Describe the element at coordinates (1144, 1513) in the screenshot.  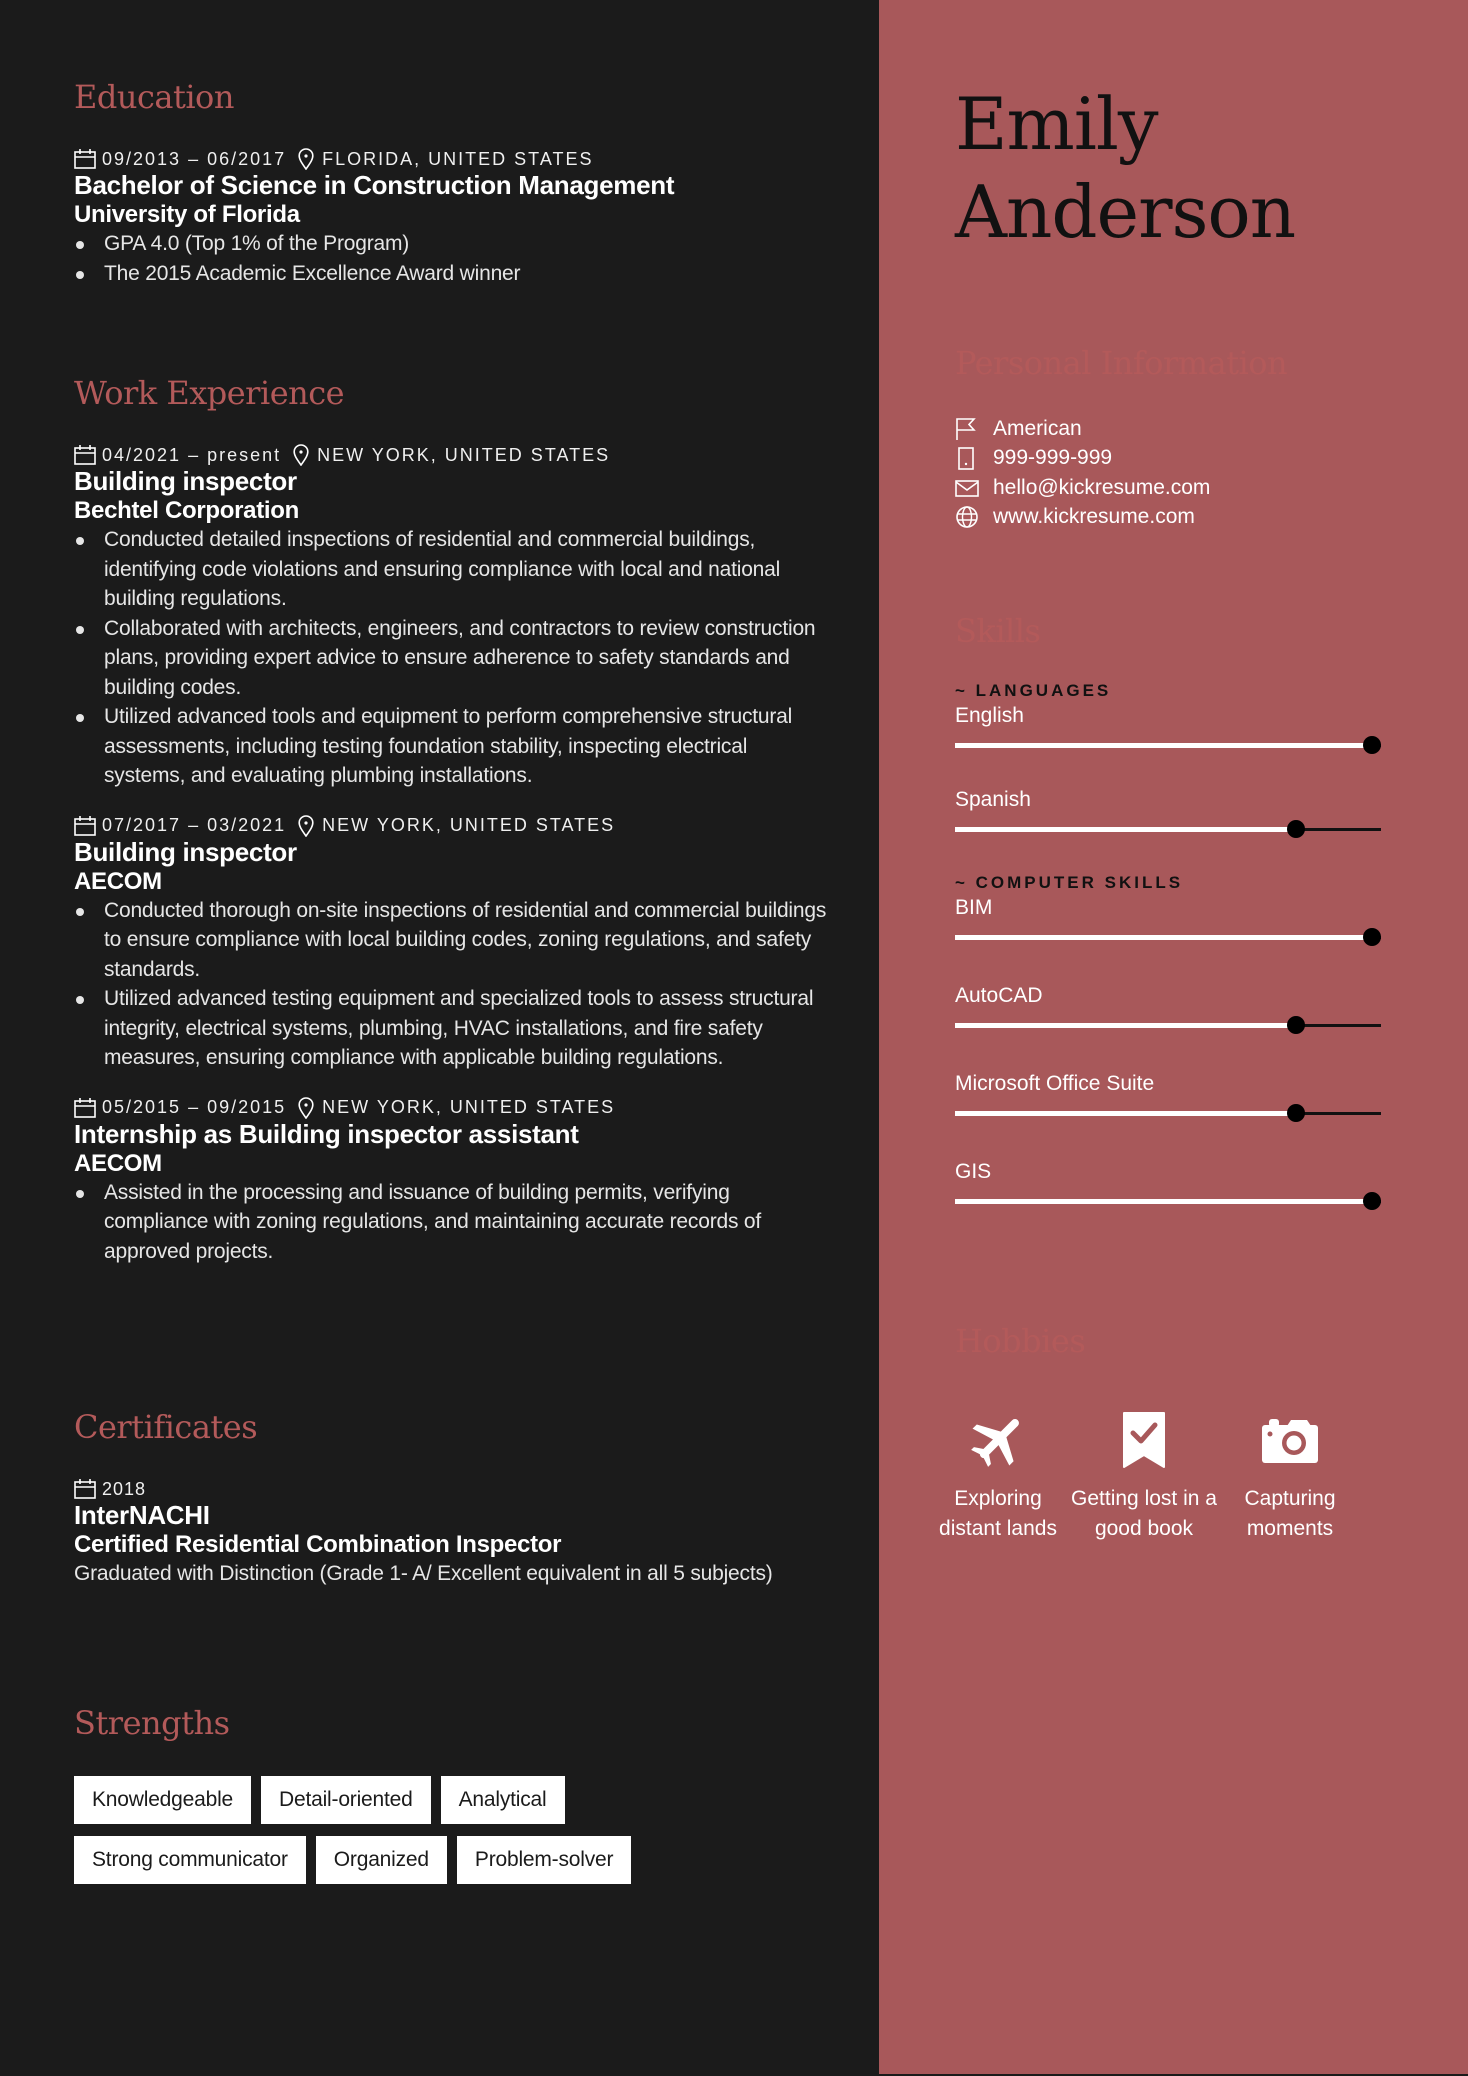
I see `hobby-label: Getting lost in a good book` at that location.